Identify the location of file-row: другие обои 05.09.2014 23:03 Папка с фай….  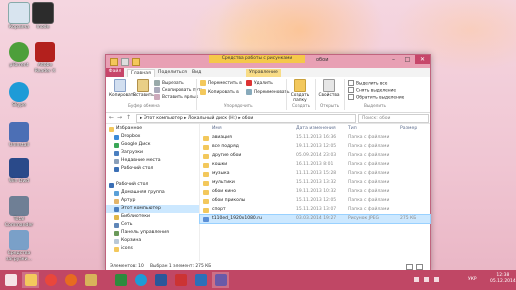
(315, 156).